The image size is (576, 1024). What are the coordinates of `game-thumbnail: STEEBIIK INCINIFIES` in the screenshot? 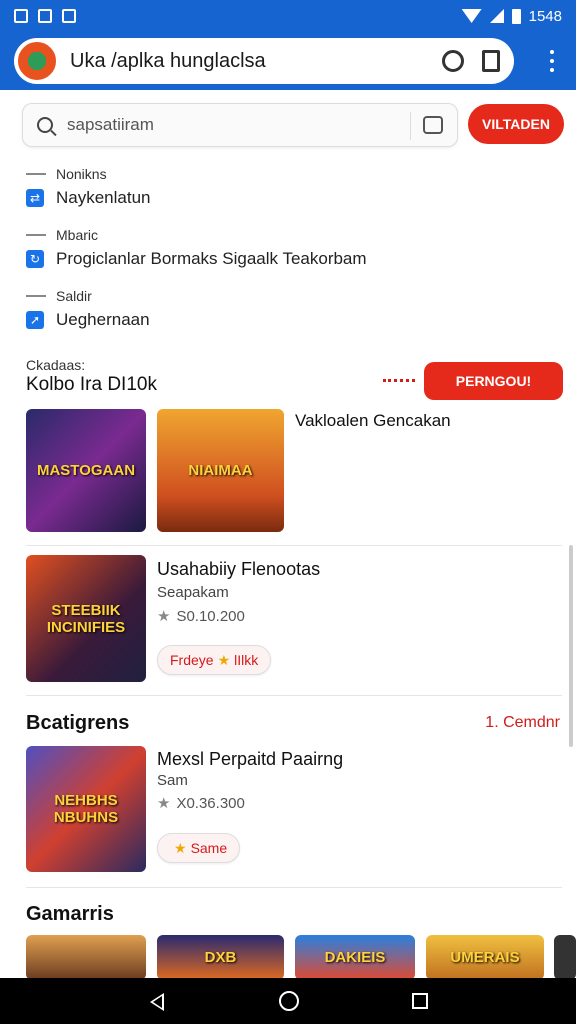 It's located at (86, 618).